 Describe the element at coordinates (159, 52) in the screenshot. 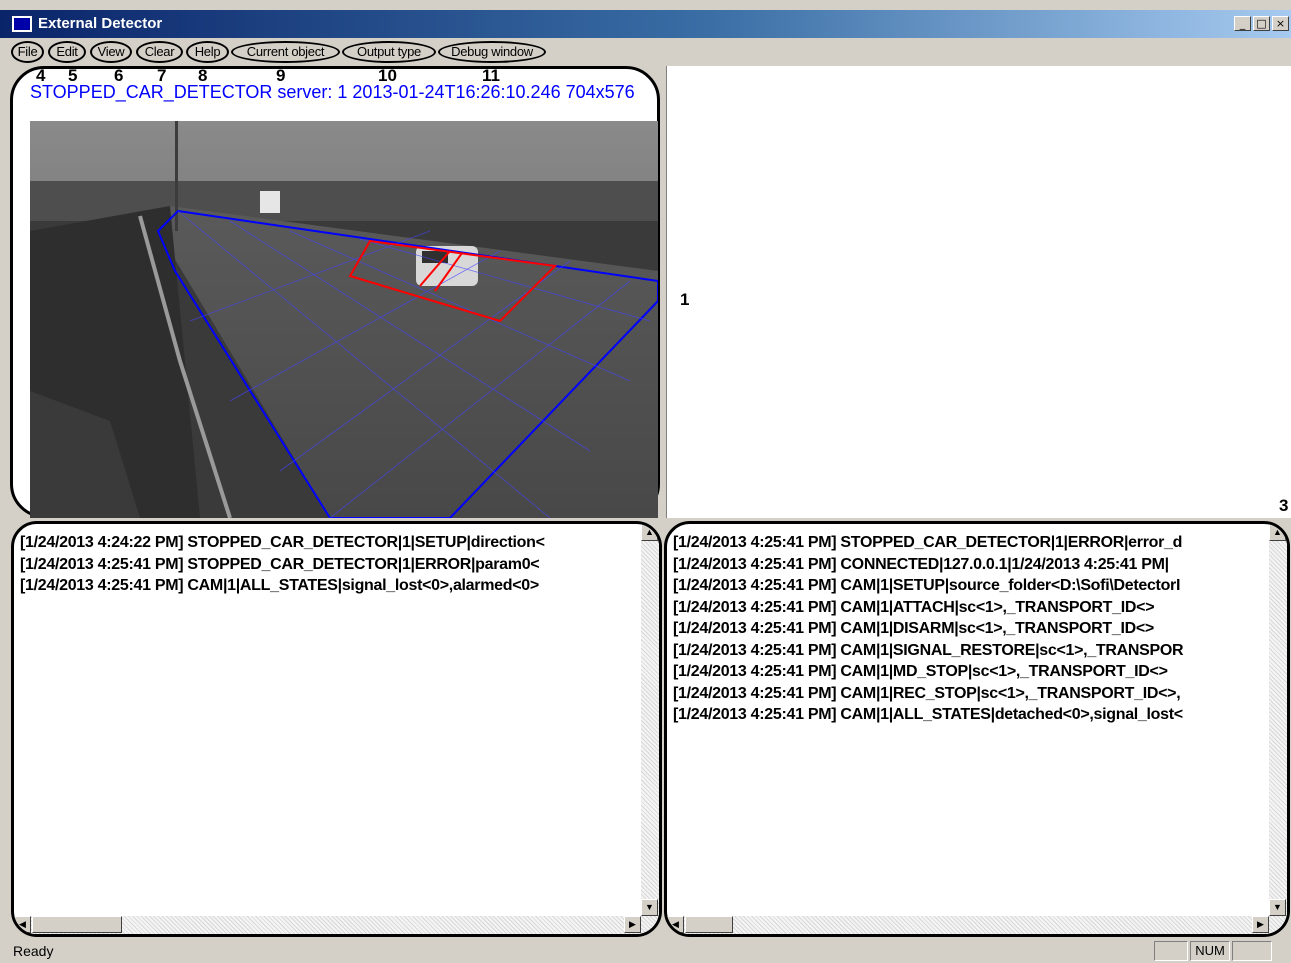

I see `menu-clear: Clear` at that location.